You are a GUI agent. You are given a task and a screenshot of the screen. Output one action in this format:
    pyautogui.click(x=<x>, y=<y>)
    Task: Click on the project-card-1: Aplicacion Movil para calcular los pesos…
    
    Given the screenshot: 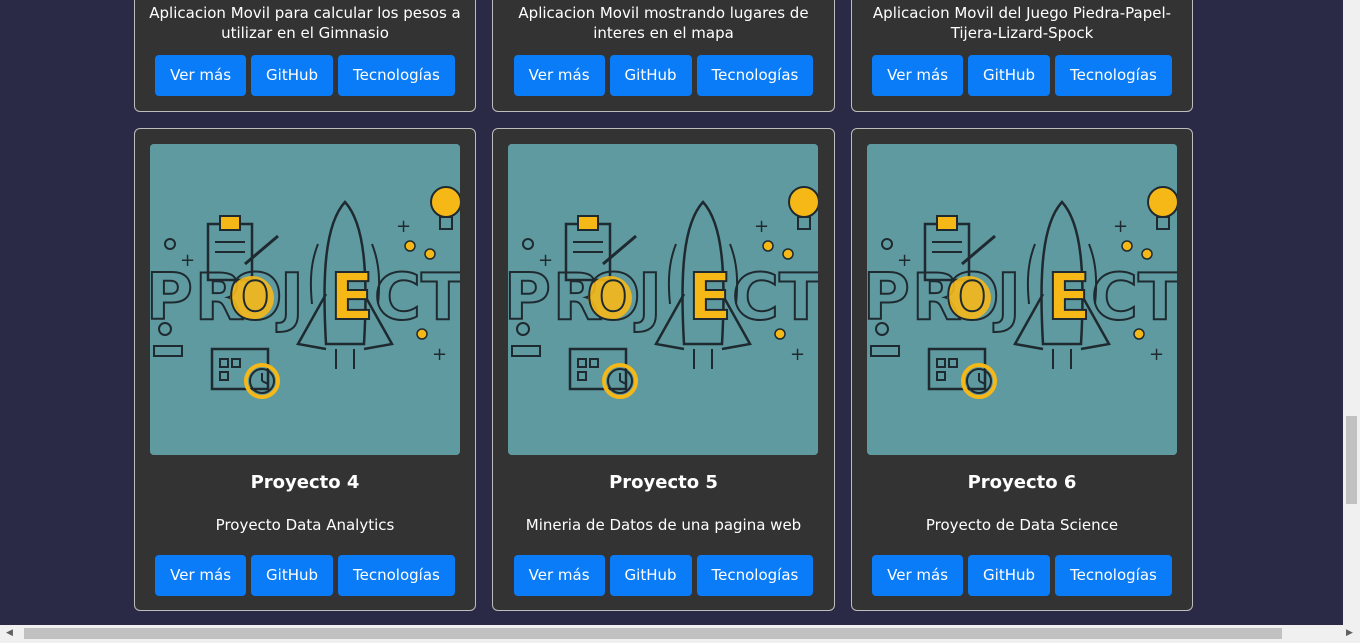 What is the action you would take?
    pyautogui.click(x=305, y=56)
    